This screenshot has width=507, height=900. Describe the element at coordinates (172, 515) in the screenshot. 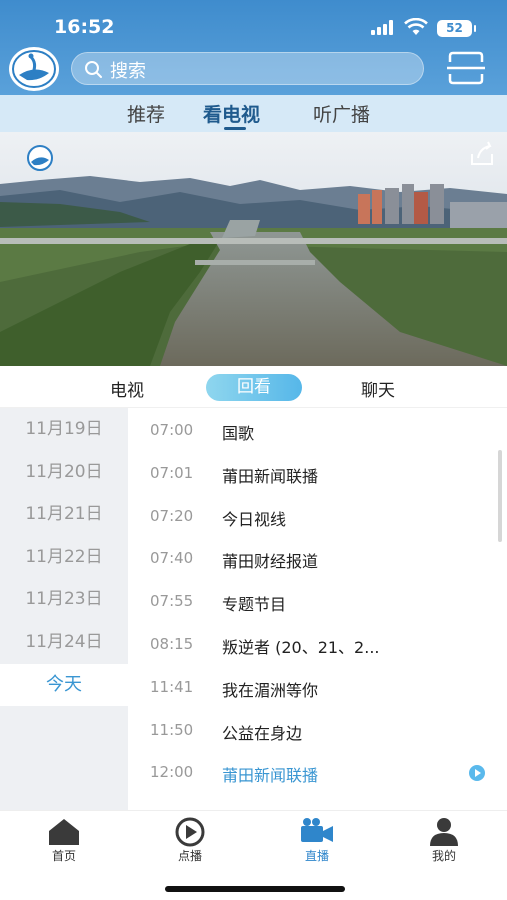

I see `program-time: 07:20` at that location.